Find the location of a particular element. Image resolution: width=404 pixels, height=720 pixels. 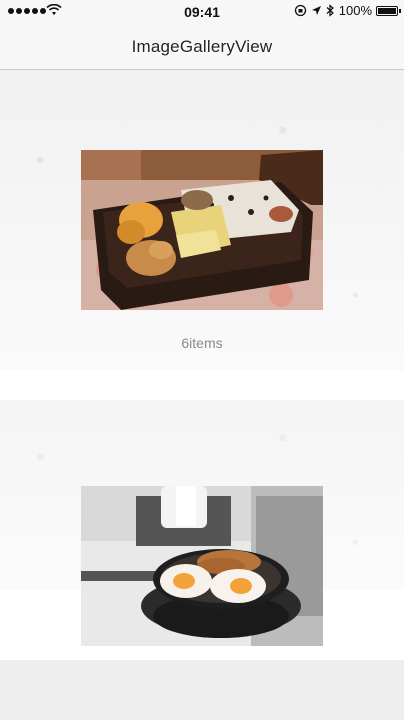

status-right: 100% is located at coordinates (347, 10).